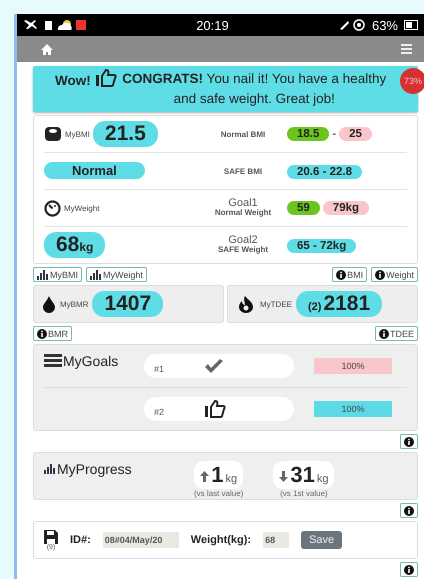 This screenshot has width=424, height=579. Describe the element at coordinates (140, 540) in the screenshot. I see `id-field: 08#04/May/20` at that location.